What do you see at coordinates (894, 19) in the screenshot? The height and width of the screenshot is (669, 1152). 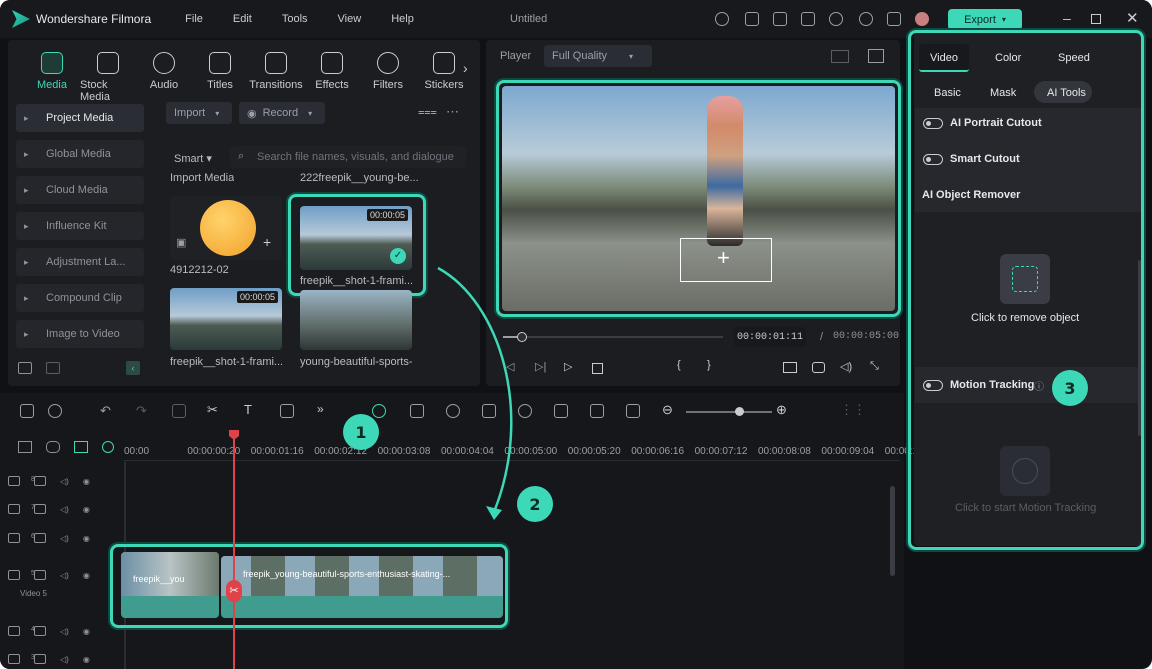 I see `apps-icon` at bounding box center [894, 19].